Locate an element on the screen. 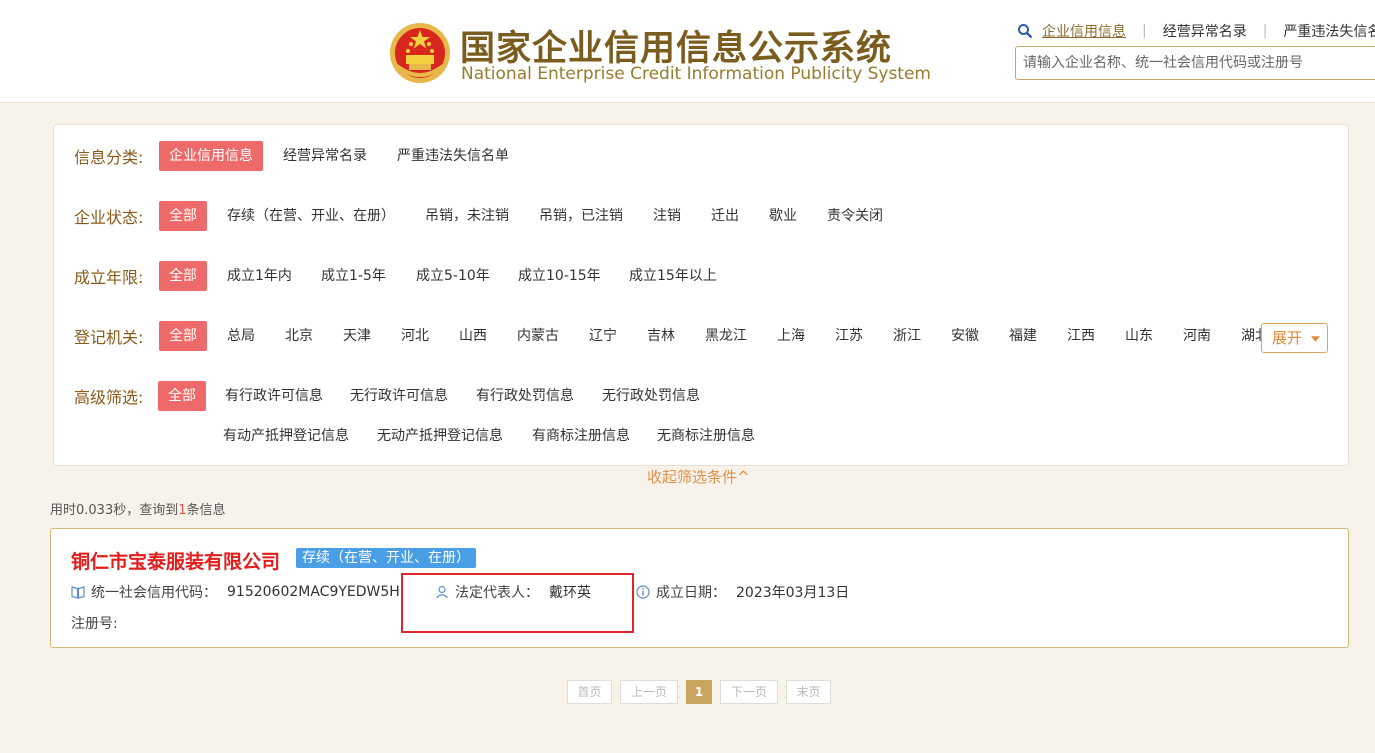 The image size is (1375, 753). legal-rep-value: 戴环英 is located at coordinates (570, 593).